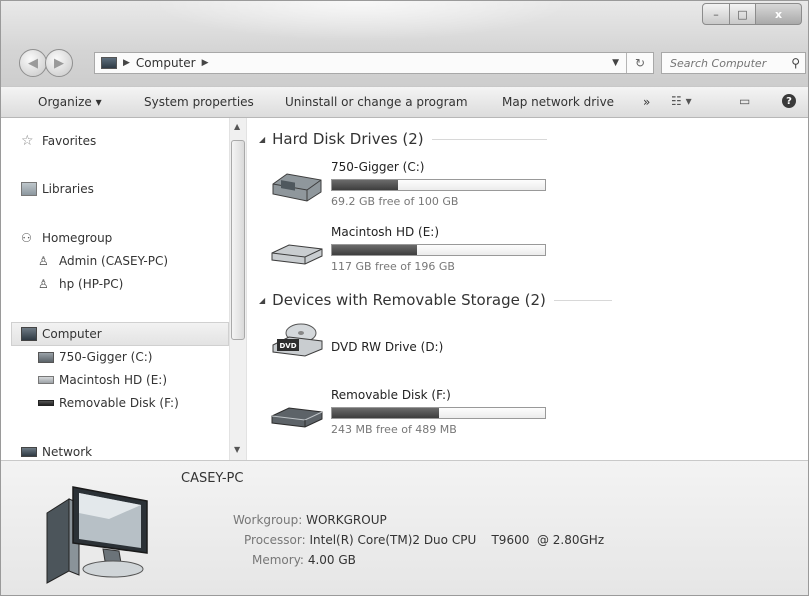 The width and height of the screenshot is (809, 596). I want to click on nav-item-label: 750-Gigger (C:), so click(106, 357).